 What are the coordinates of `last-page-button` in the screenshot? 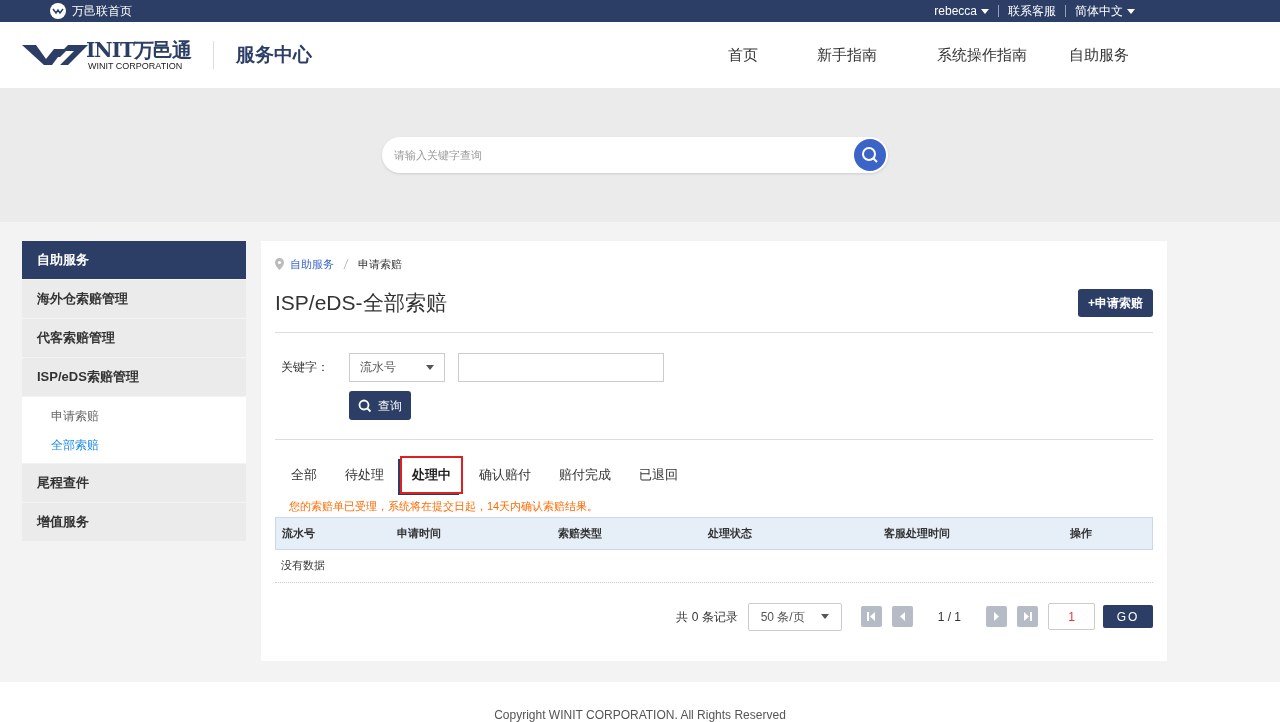 It's located at (1027, 616).